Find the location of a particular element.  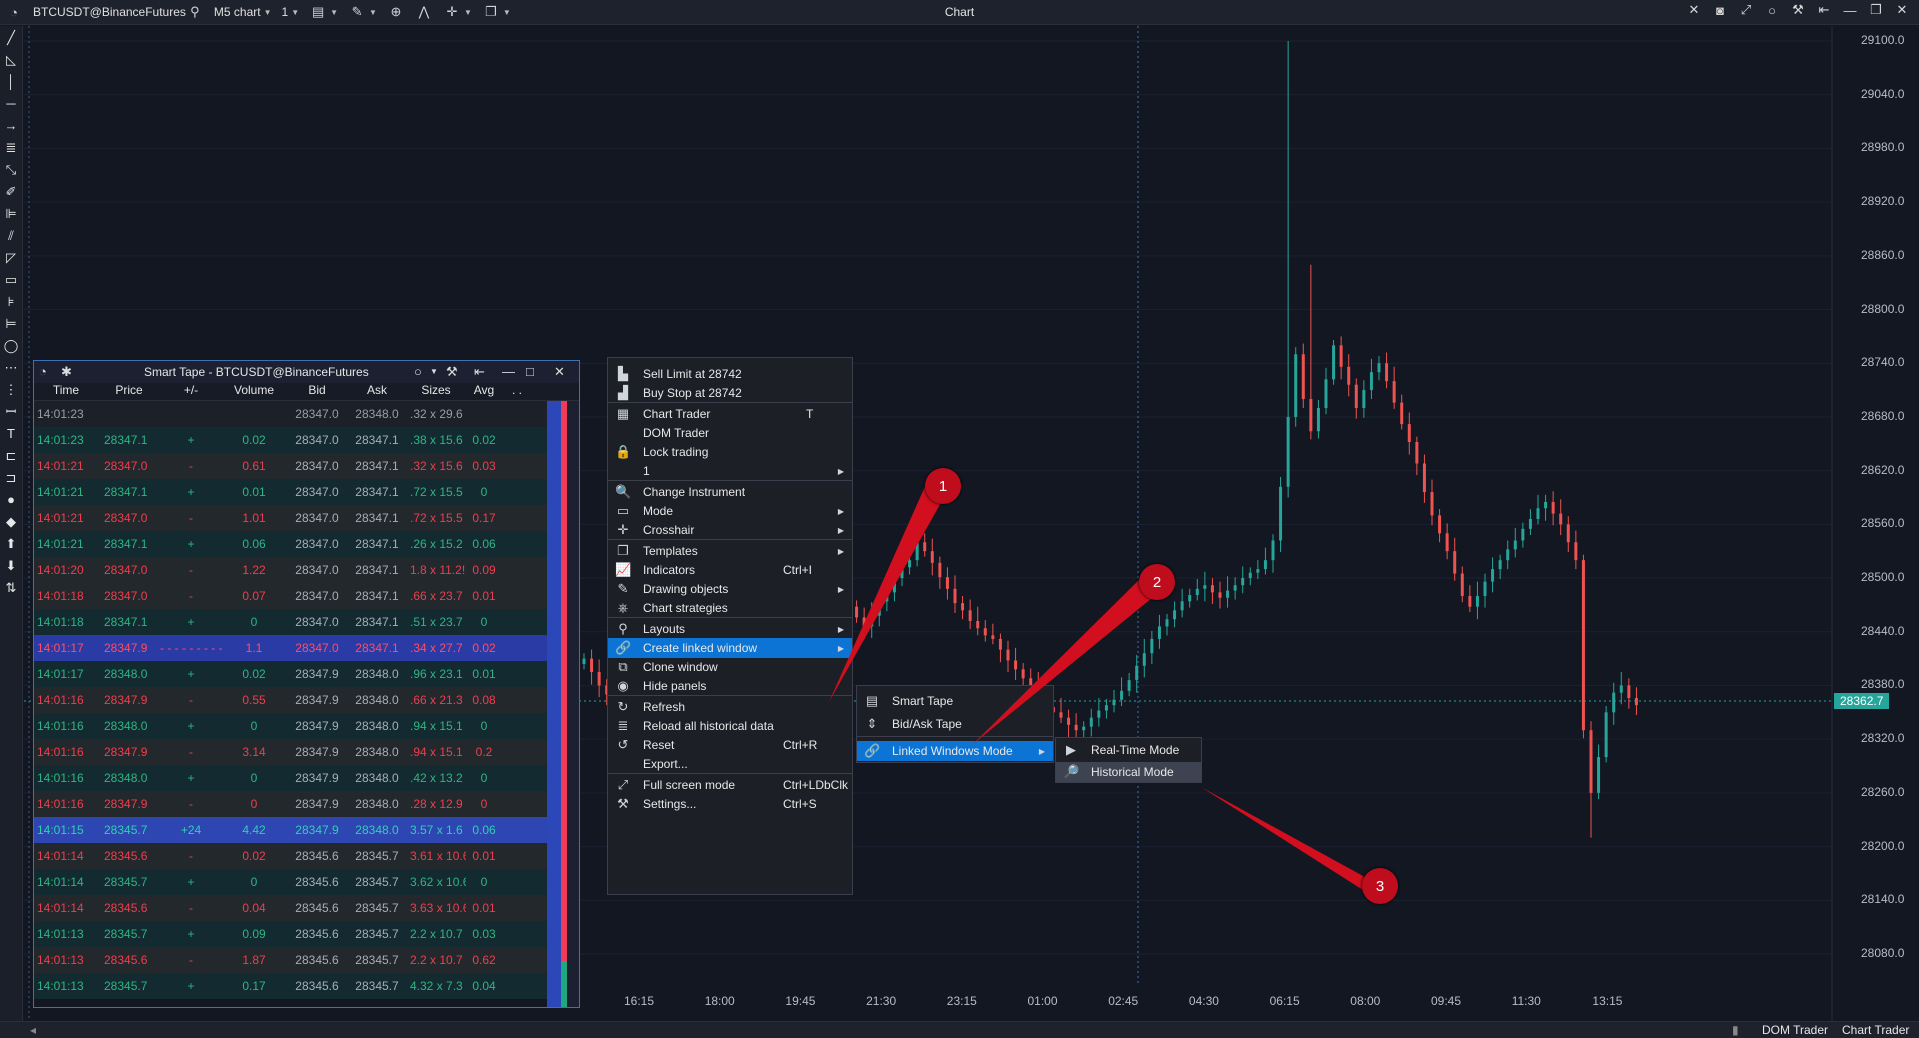

restore-icon: ❐ is located at coordinates (1876, 10).